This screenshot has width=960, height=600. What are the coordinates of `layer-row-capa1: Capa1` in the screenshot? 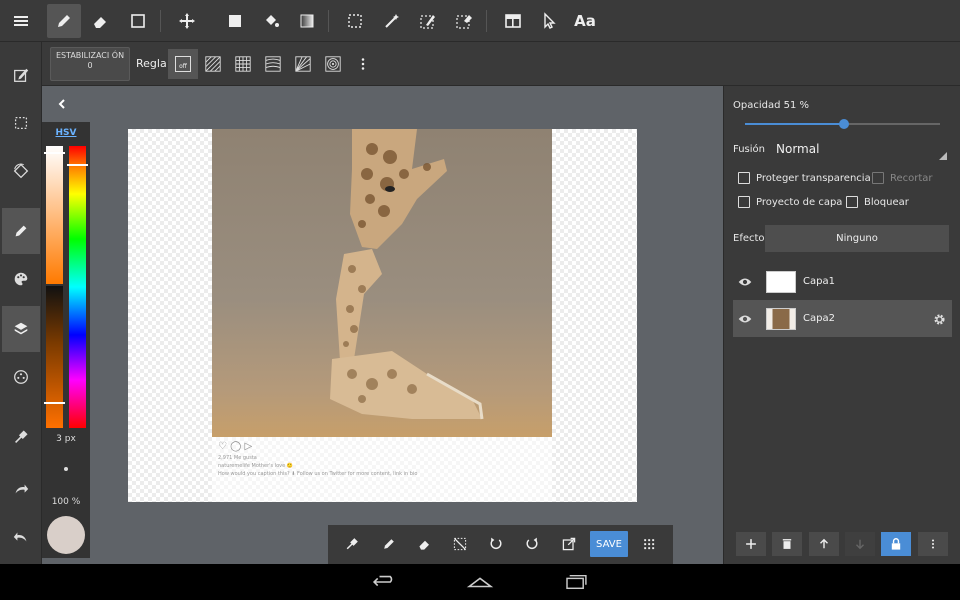 It's located at (842, 281).